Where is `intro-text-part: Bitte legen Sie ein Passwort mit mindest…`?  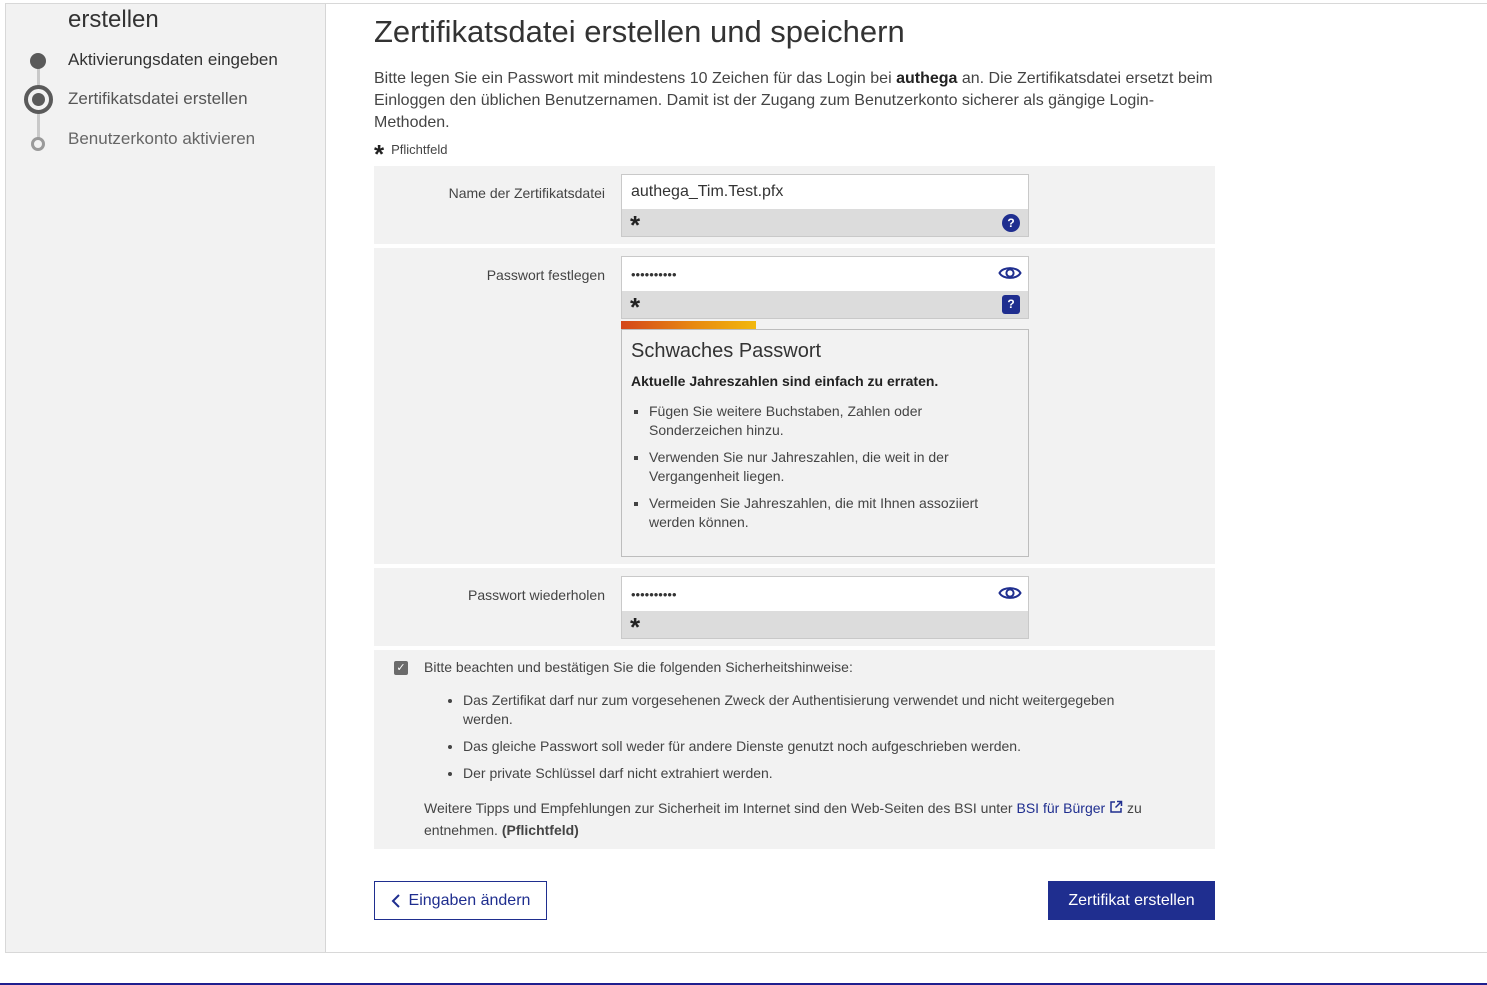 intro-text-part: Bitte legen Sie ein Passwort mit mindest… is located at coordinates (635, 78).